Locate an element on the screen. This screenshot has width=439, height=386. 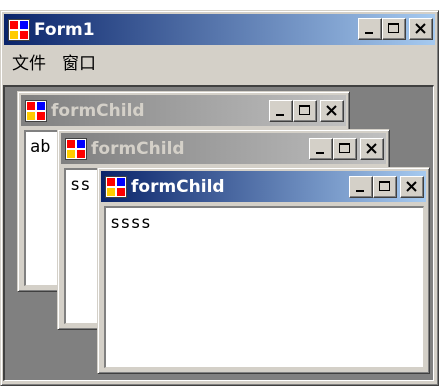
main-titlebar: Form1 is located at coordinates (219, 29).